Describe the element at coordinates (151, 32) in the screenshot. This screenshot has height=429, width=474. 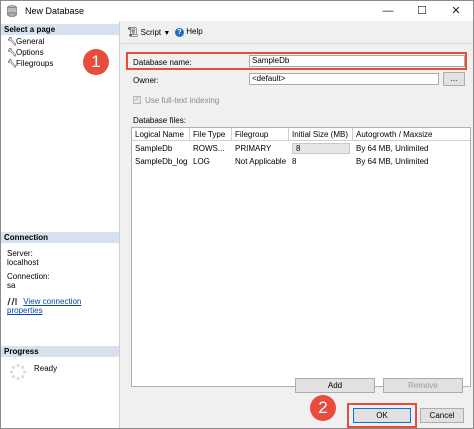
I see `script-label: Script` at that location.